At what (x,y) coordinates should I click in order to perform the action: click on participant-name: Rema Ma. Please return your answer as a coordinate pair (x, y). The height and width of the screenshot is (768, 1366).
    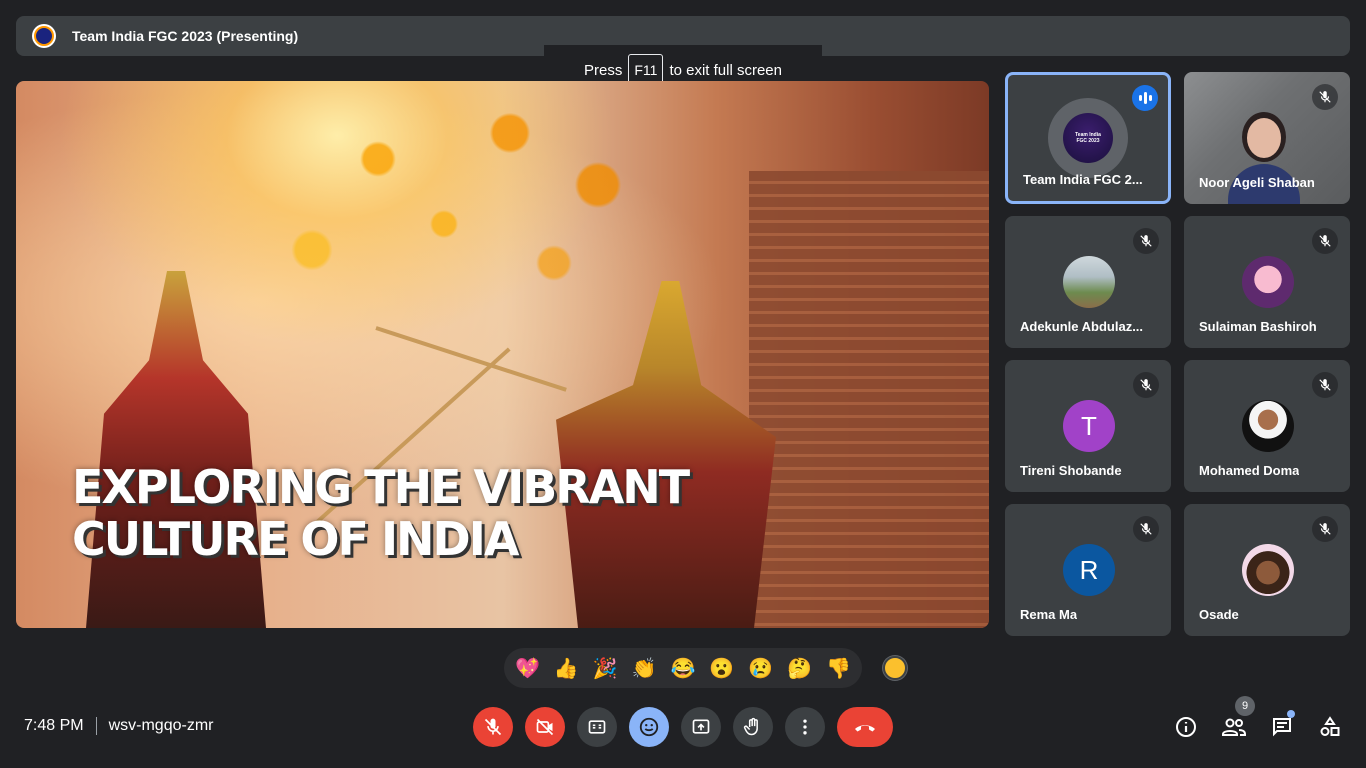
    Looking at the image, I should click on (1049, 614).